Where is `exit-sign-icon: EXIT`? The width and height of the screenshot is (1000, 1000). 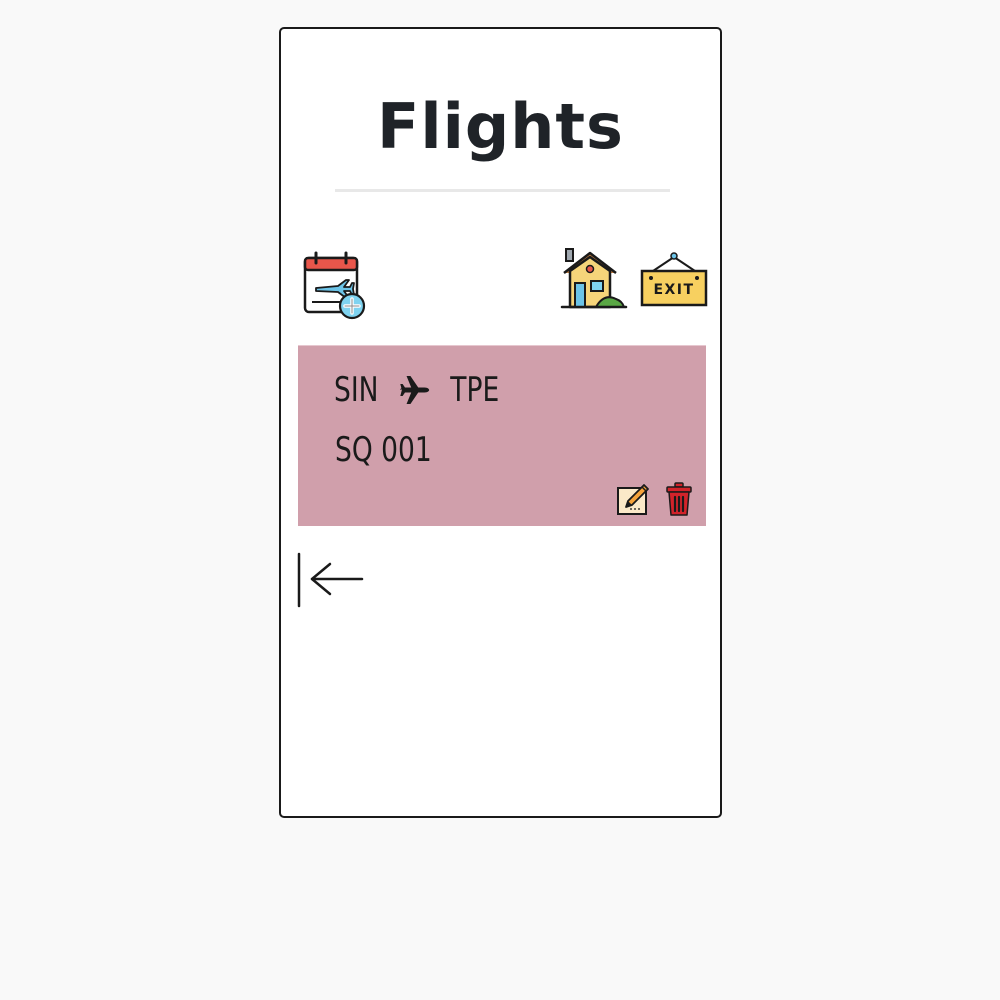 exit-sign-icon: EXIT is located at coordinates (674, 279).